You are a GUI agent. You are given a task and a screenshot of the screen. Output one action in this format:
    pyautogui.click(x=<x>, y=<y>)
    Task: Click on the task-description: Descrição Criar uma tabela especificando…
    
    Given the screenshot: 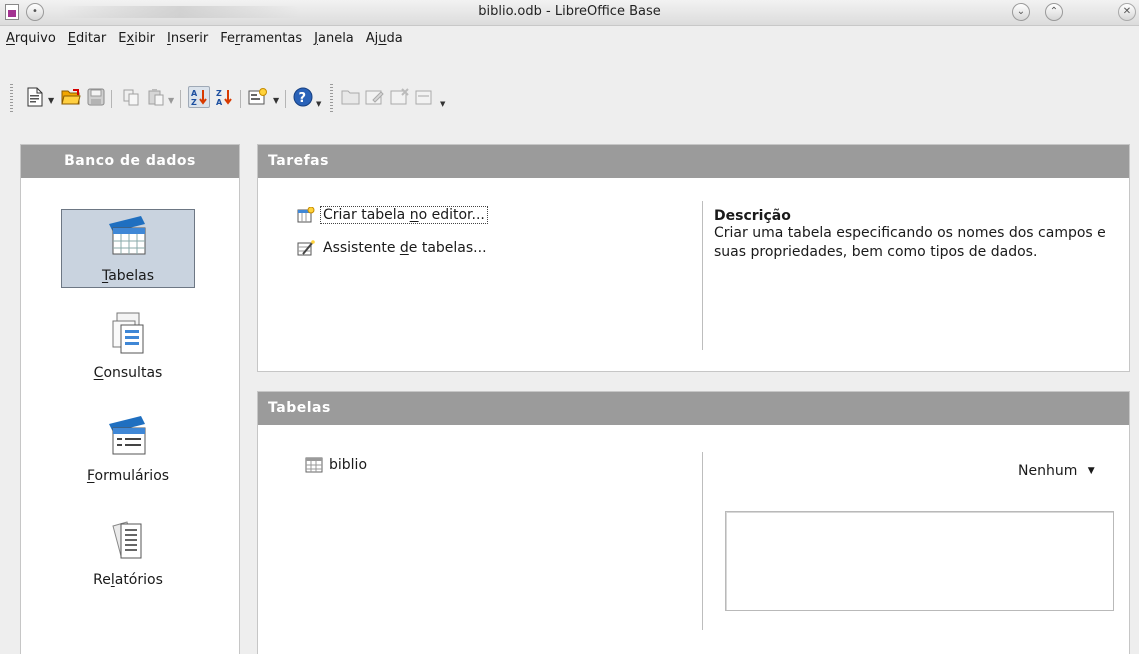 What is the action you would take?
    pyautogui.click(x=914, y=235)
    